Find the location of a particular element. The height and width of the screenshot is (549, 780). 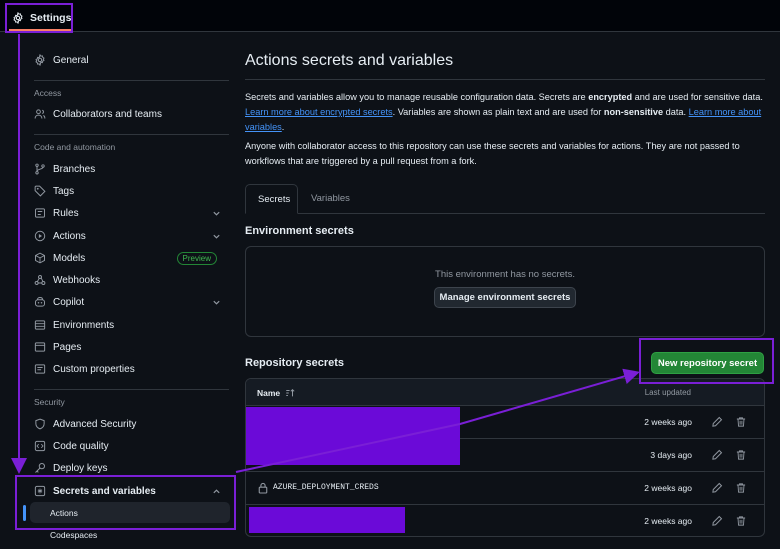

note-icon is located at coordinates (40, 369).